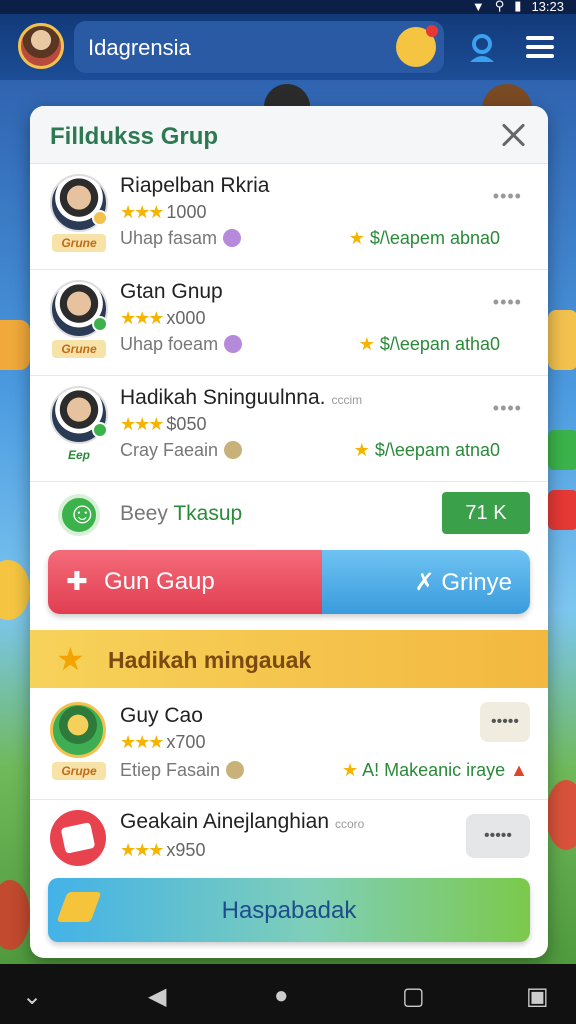  I want to click on member-extra: ccoro, so click(350, 824).